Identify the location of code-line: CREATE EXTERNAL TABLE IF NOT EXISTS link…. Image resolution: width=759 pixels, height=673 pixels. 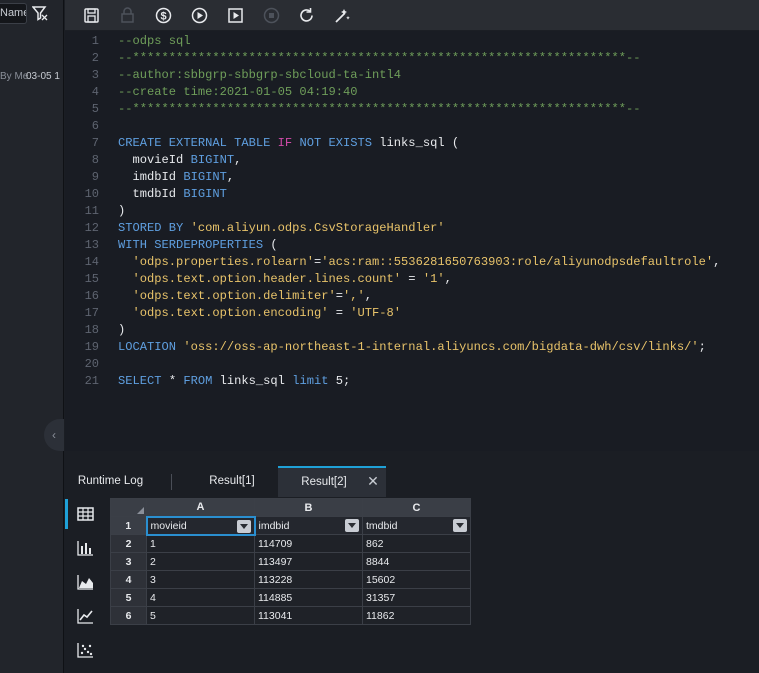
(288, 143).